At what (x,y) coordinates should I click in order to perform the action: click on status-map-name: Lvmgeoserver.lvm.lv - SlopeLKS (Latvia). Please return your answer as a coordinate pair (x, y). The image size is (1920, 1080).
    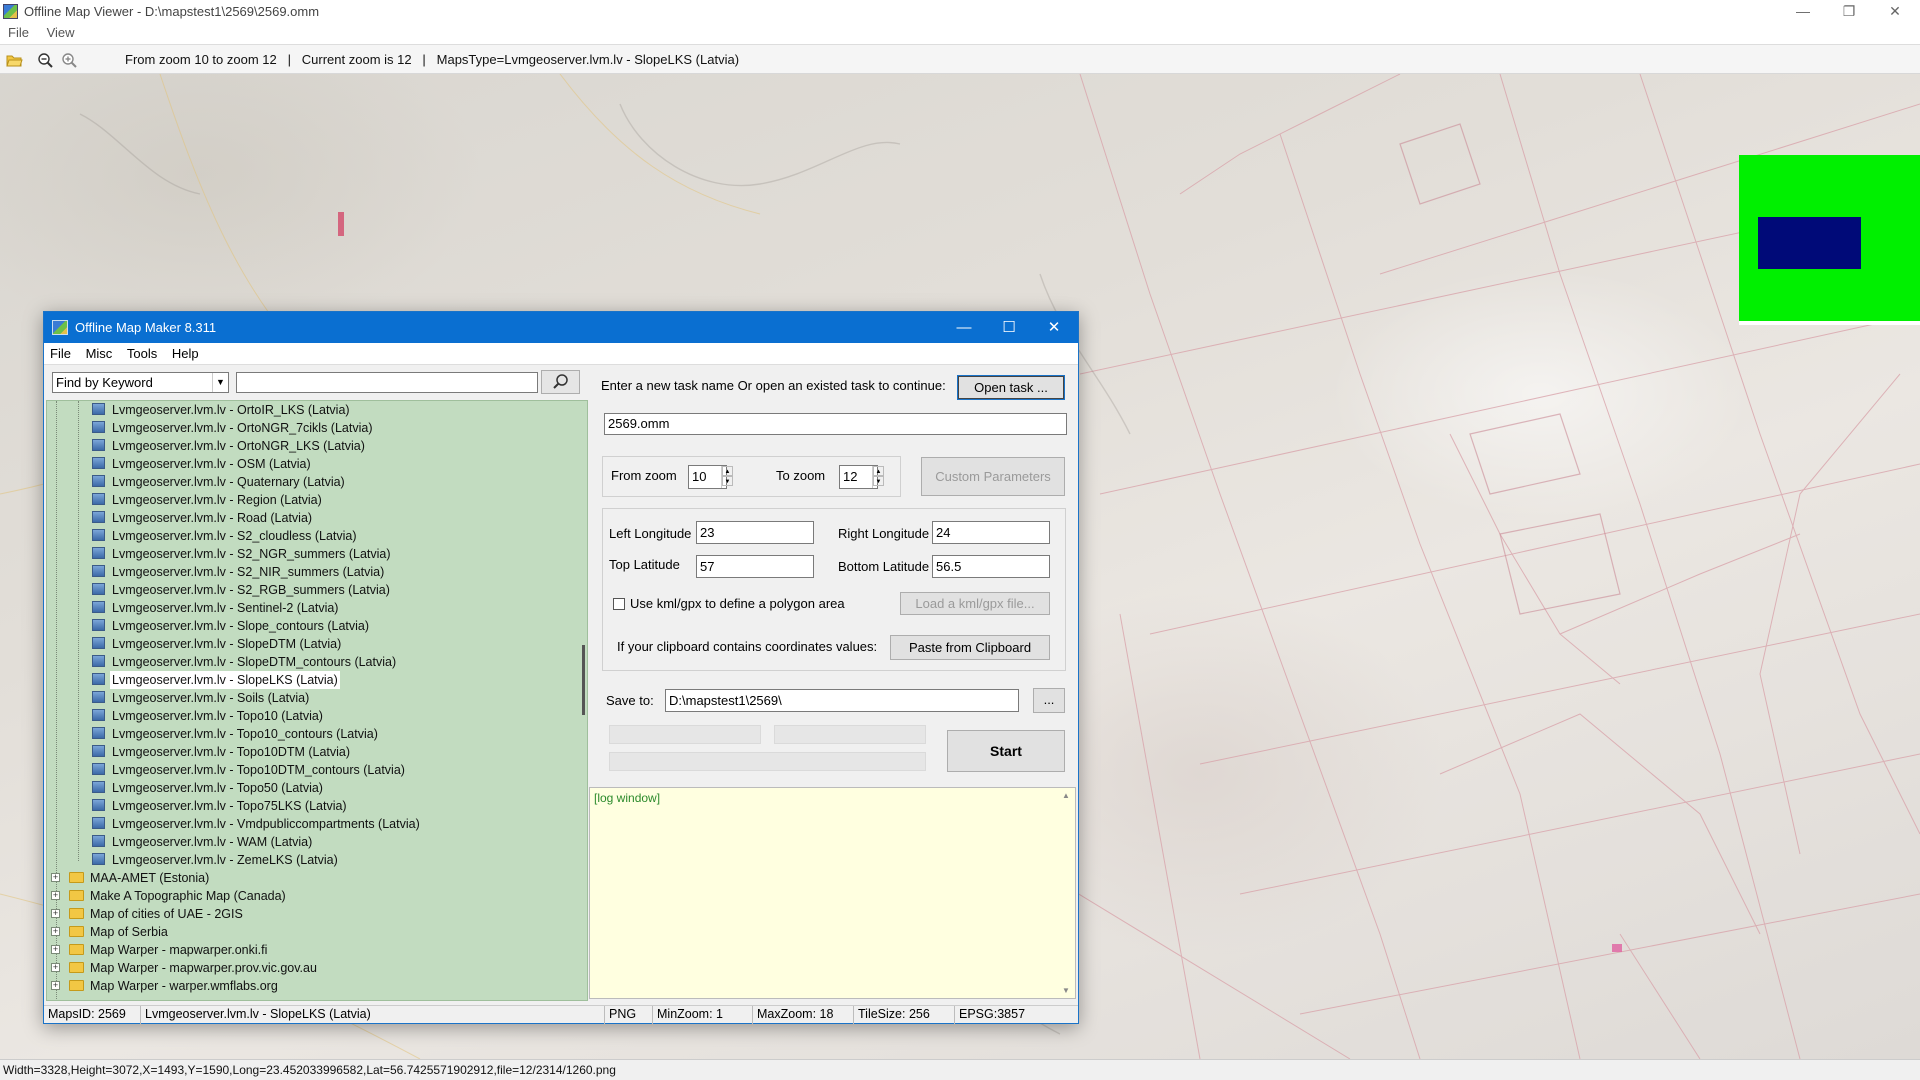
    Looking at the image, I should click on (373, 1015).